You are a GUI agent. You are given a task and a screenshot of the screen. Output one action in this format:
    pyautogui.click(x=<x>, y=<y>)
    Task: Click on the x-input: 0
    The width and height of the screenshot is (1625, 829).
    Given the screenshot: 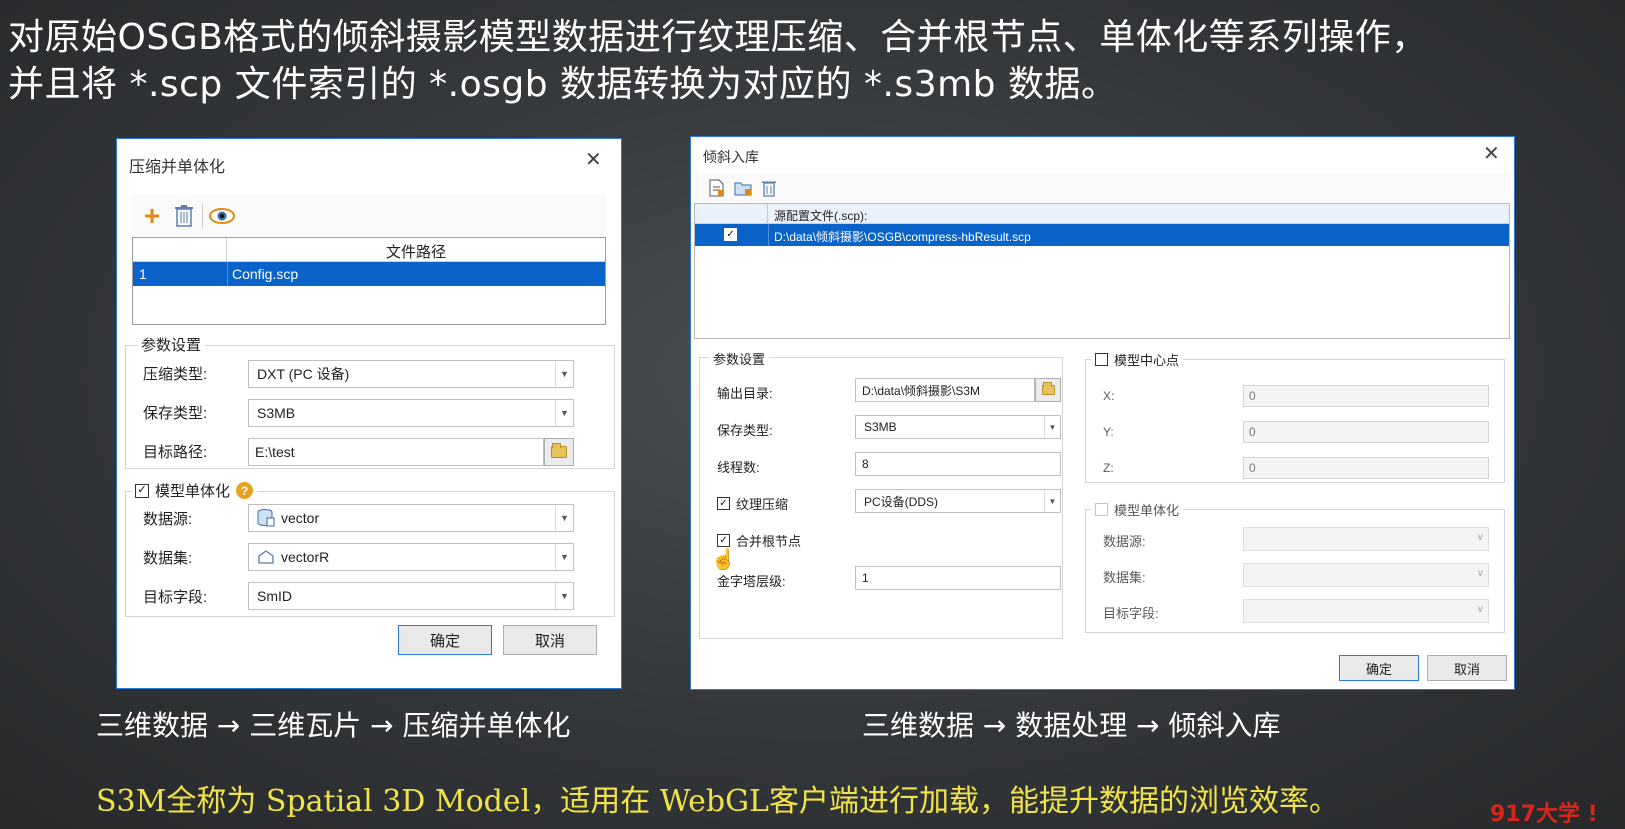 What is the action you would take?
    pyautogui.click(x=1366, y=396)
    